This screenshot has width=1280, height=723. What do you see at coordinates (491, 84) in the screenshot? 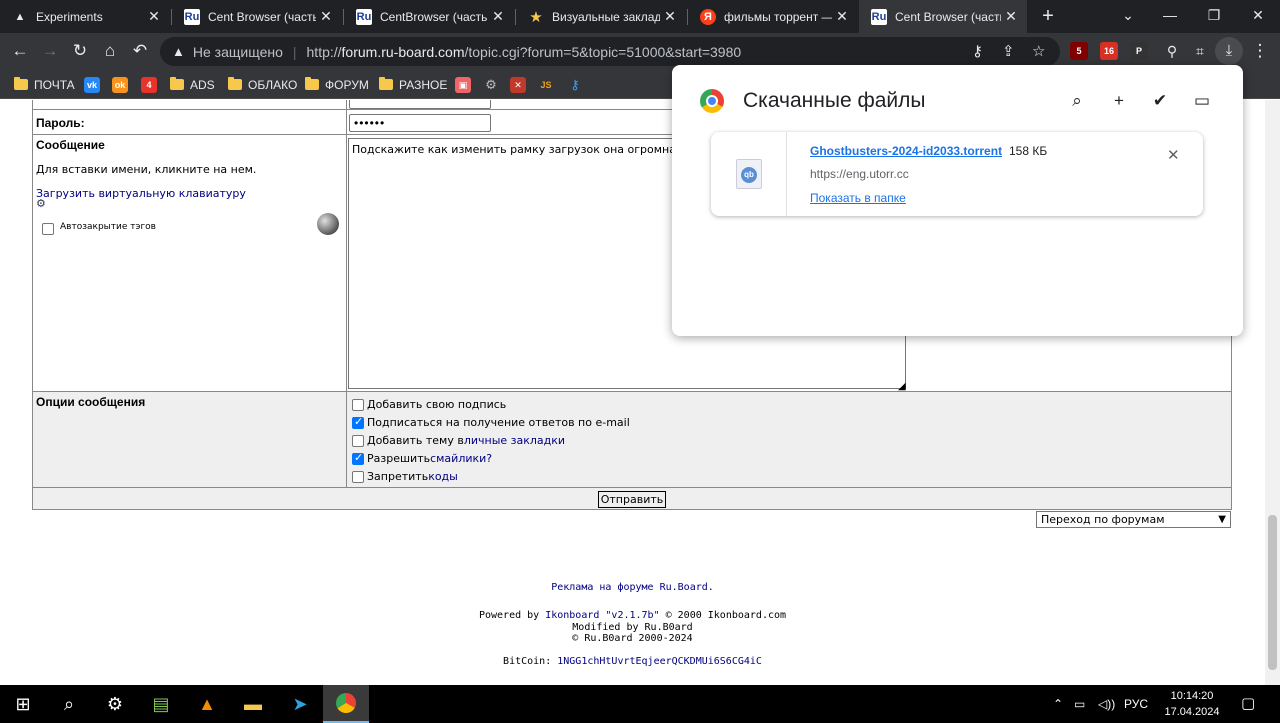
I see `settings-bookmark-icon: ⚙` at bounding box center [491, 84].